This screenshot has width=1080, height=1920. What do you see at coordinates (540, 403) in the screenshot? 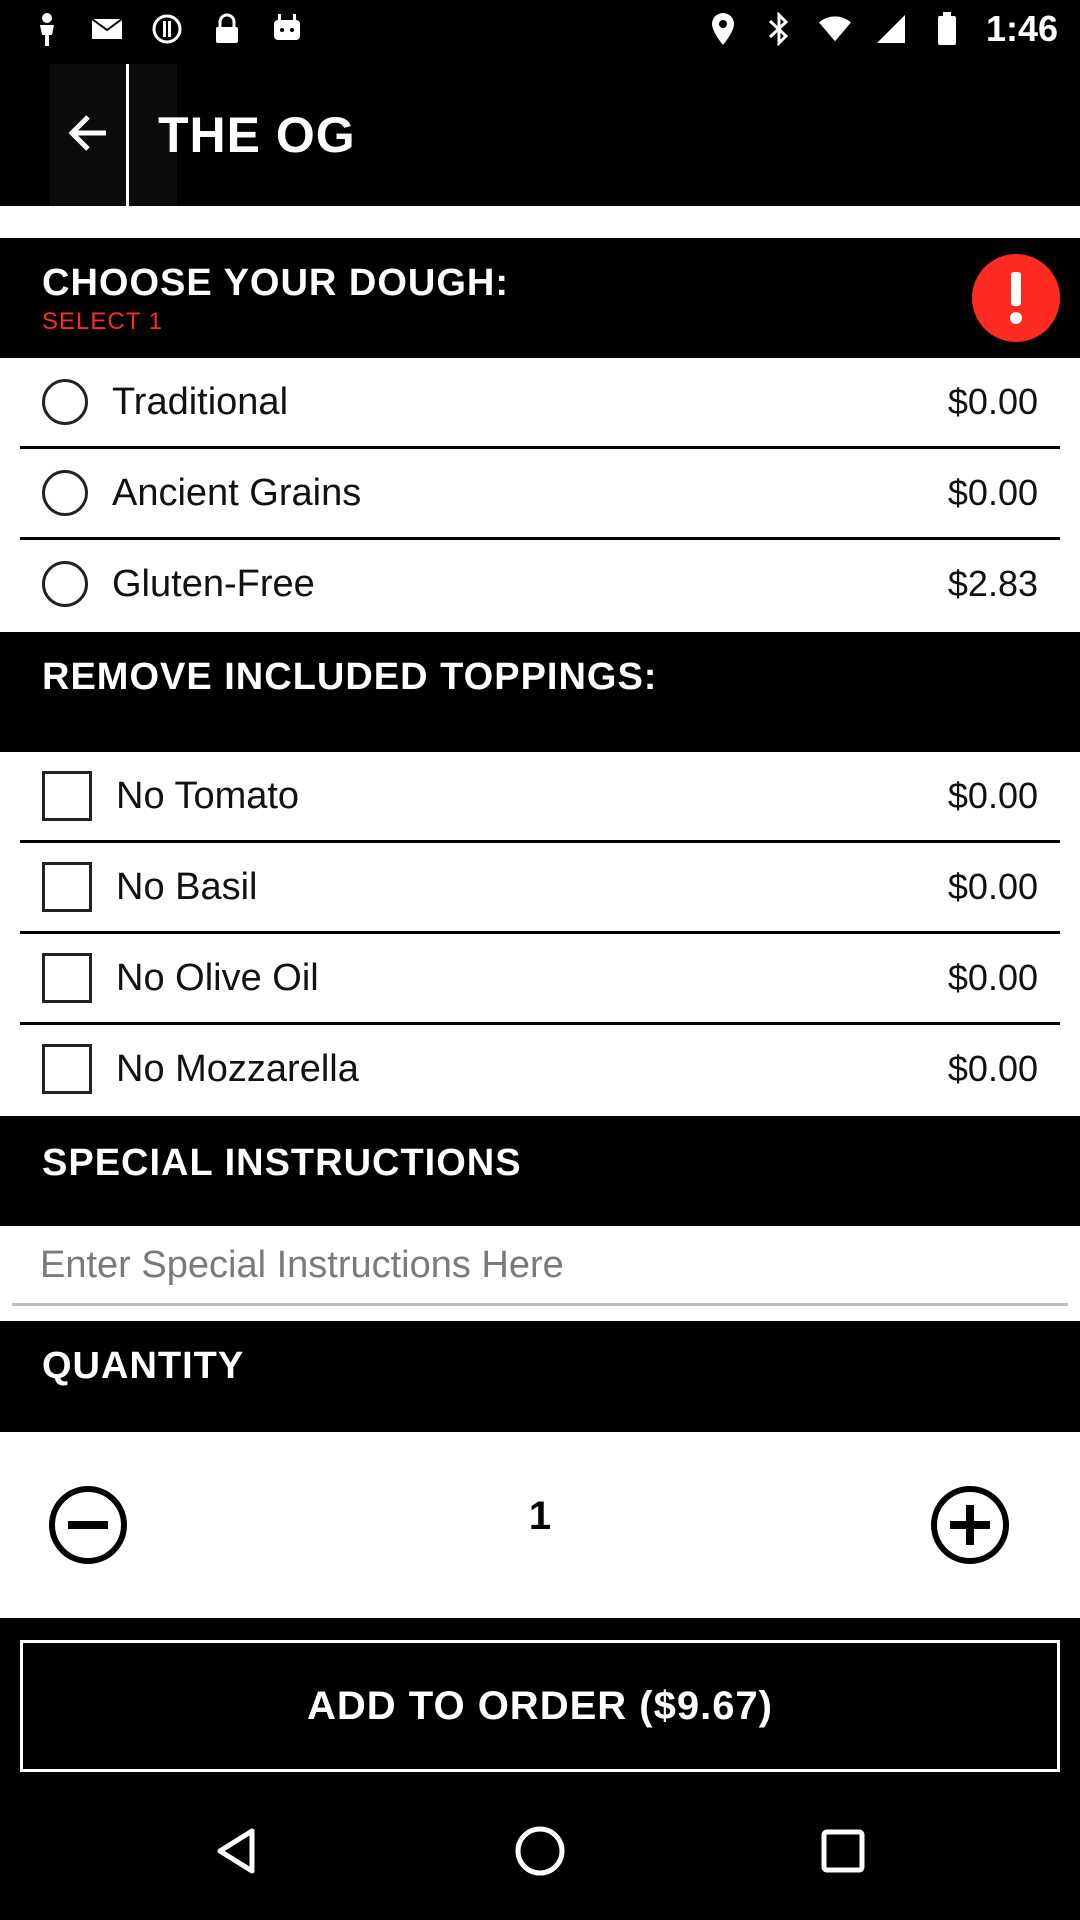
I see `dough-option-traditional: Traditional $0.00` at bounding box center [540, 403].